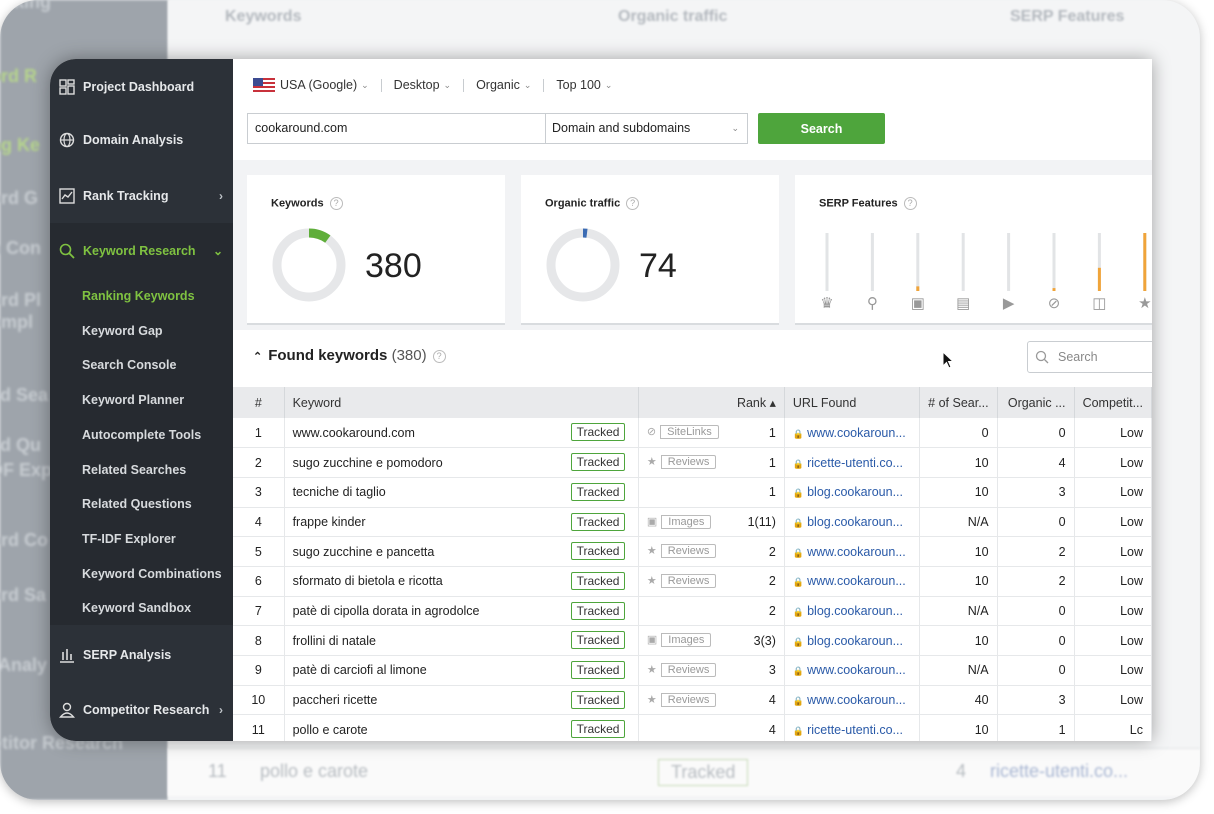 This screenshot has width=1214, height=814. What do you see at coordinates (679, 640) in the screenshot?
I see `serp-feature: ▣ Images` at bounding box center [679, 640].